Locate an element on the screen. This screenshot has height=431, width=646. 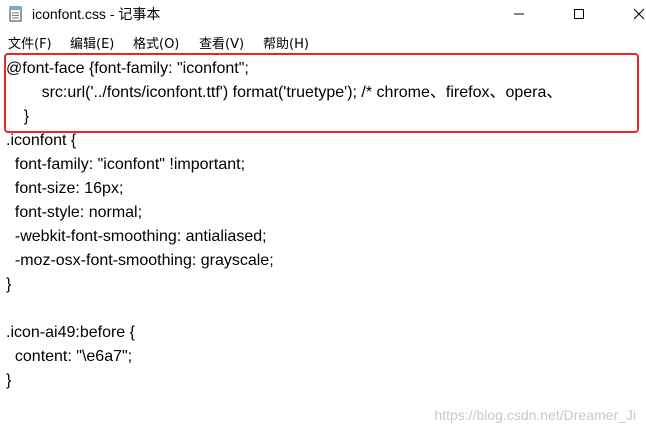
window-title: iconfont.css - 记事本 is located at coordinates (96, 14).